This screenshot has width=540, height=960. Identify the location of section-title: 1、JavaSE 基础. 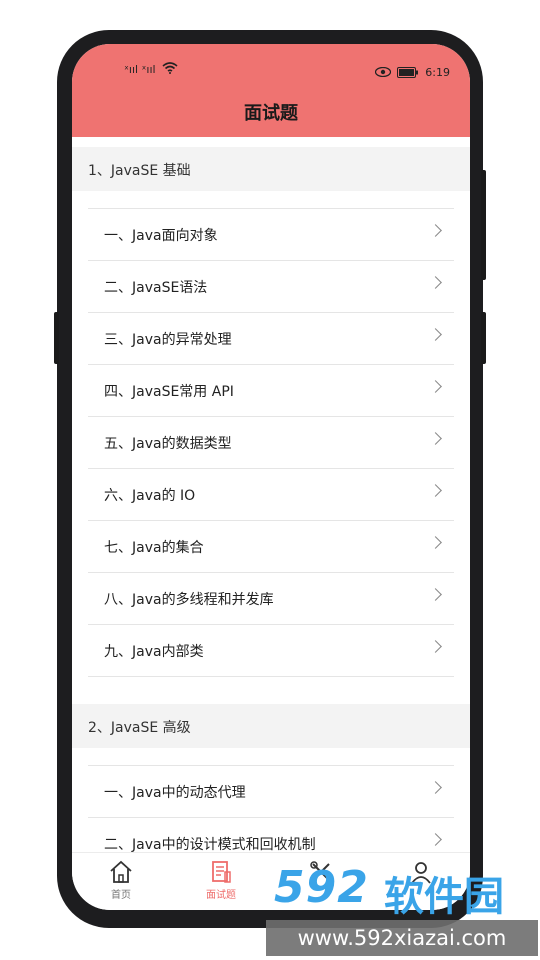
(139, 171).